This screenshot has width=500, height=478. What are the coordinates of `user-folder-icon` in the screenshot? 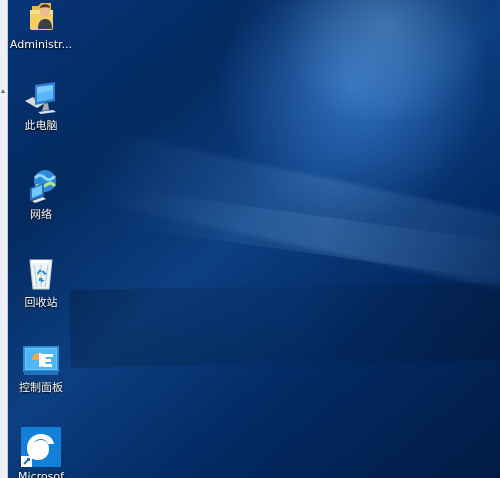 It's located at (41, 16).